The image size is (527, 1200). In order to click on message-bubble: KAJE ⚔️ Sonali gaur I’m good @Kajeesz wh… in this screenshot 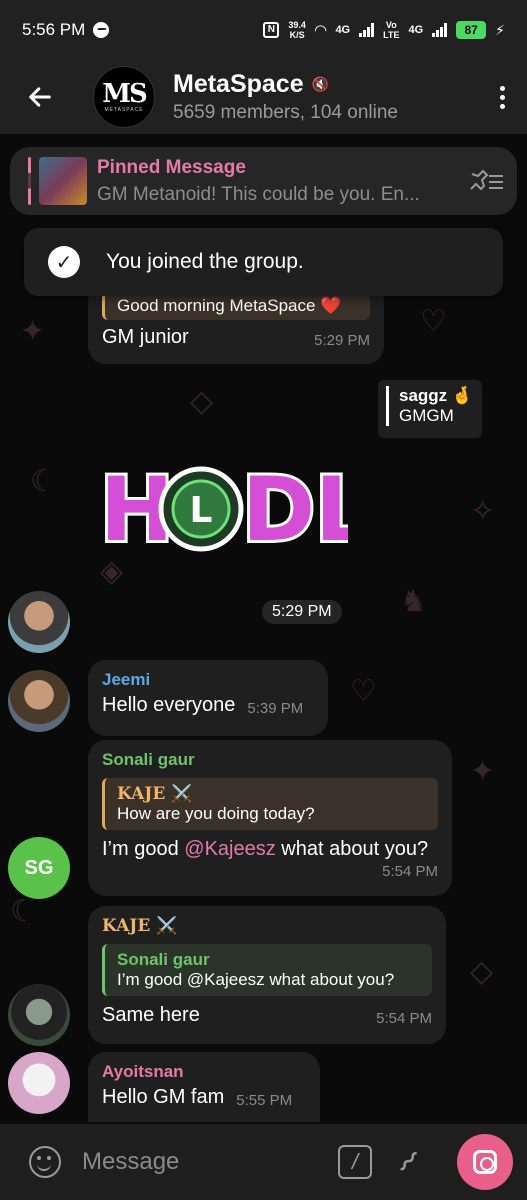, I will do `click(267, 975)`.